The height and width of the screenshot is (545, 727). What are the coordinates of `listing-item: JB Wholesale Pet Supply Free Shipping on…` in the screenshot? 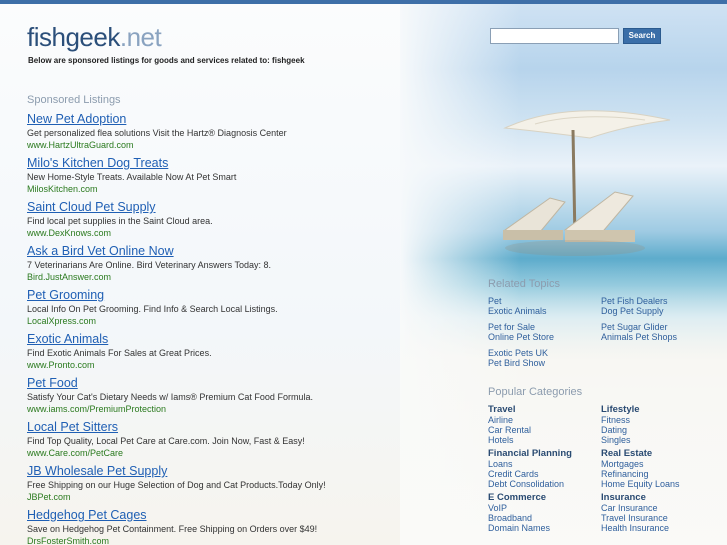 It's located at (227, 486).